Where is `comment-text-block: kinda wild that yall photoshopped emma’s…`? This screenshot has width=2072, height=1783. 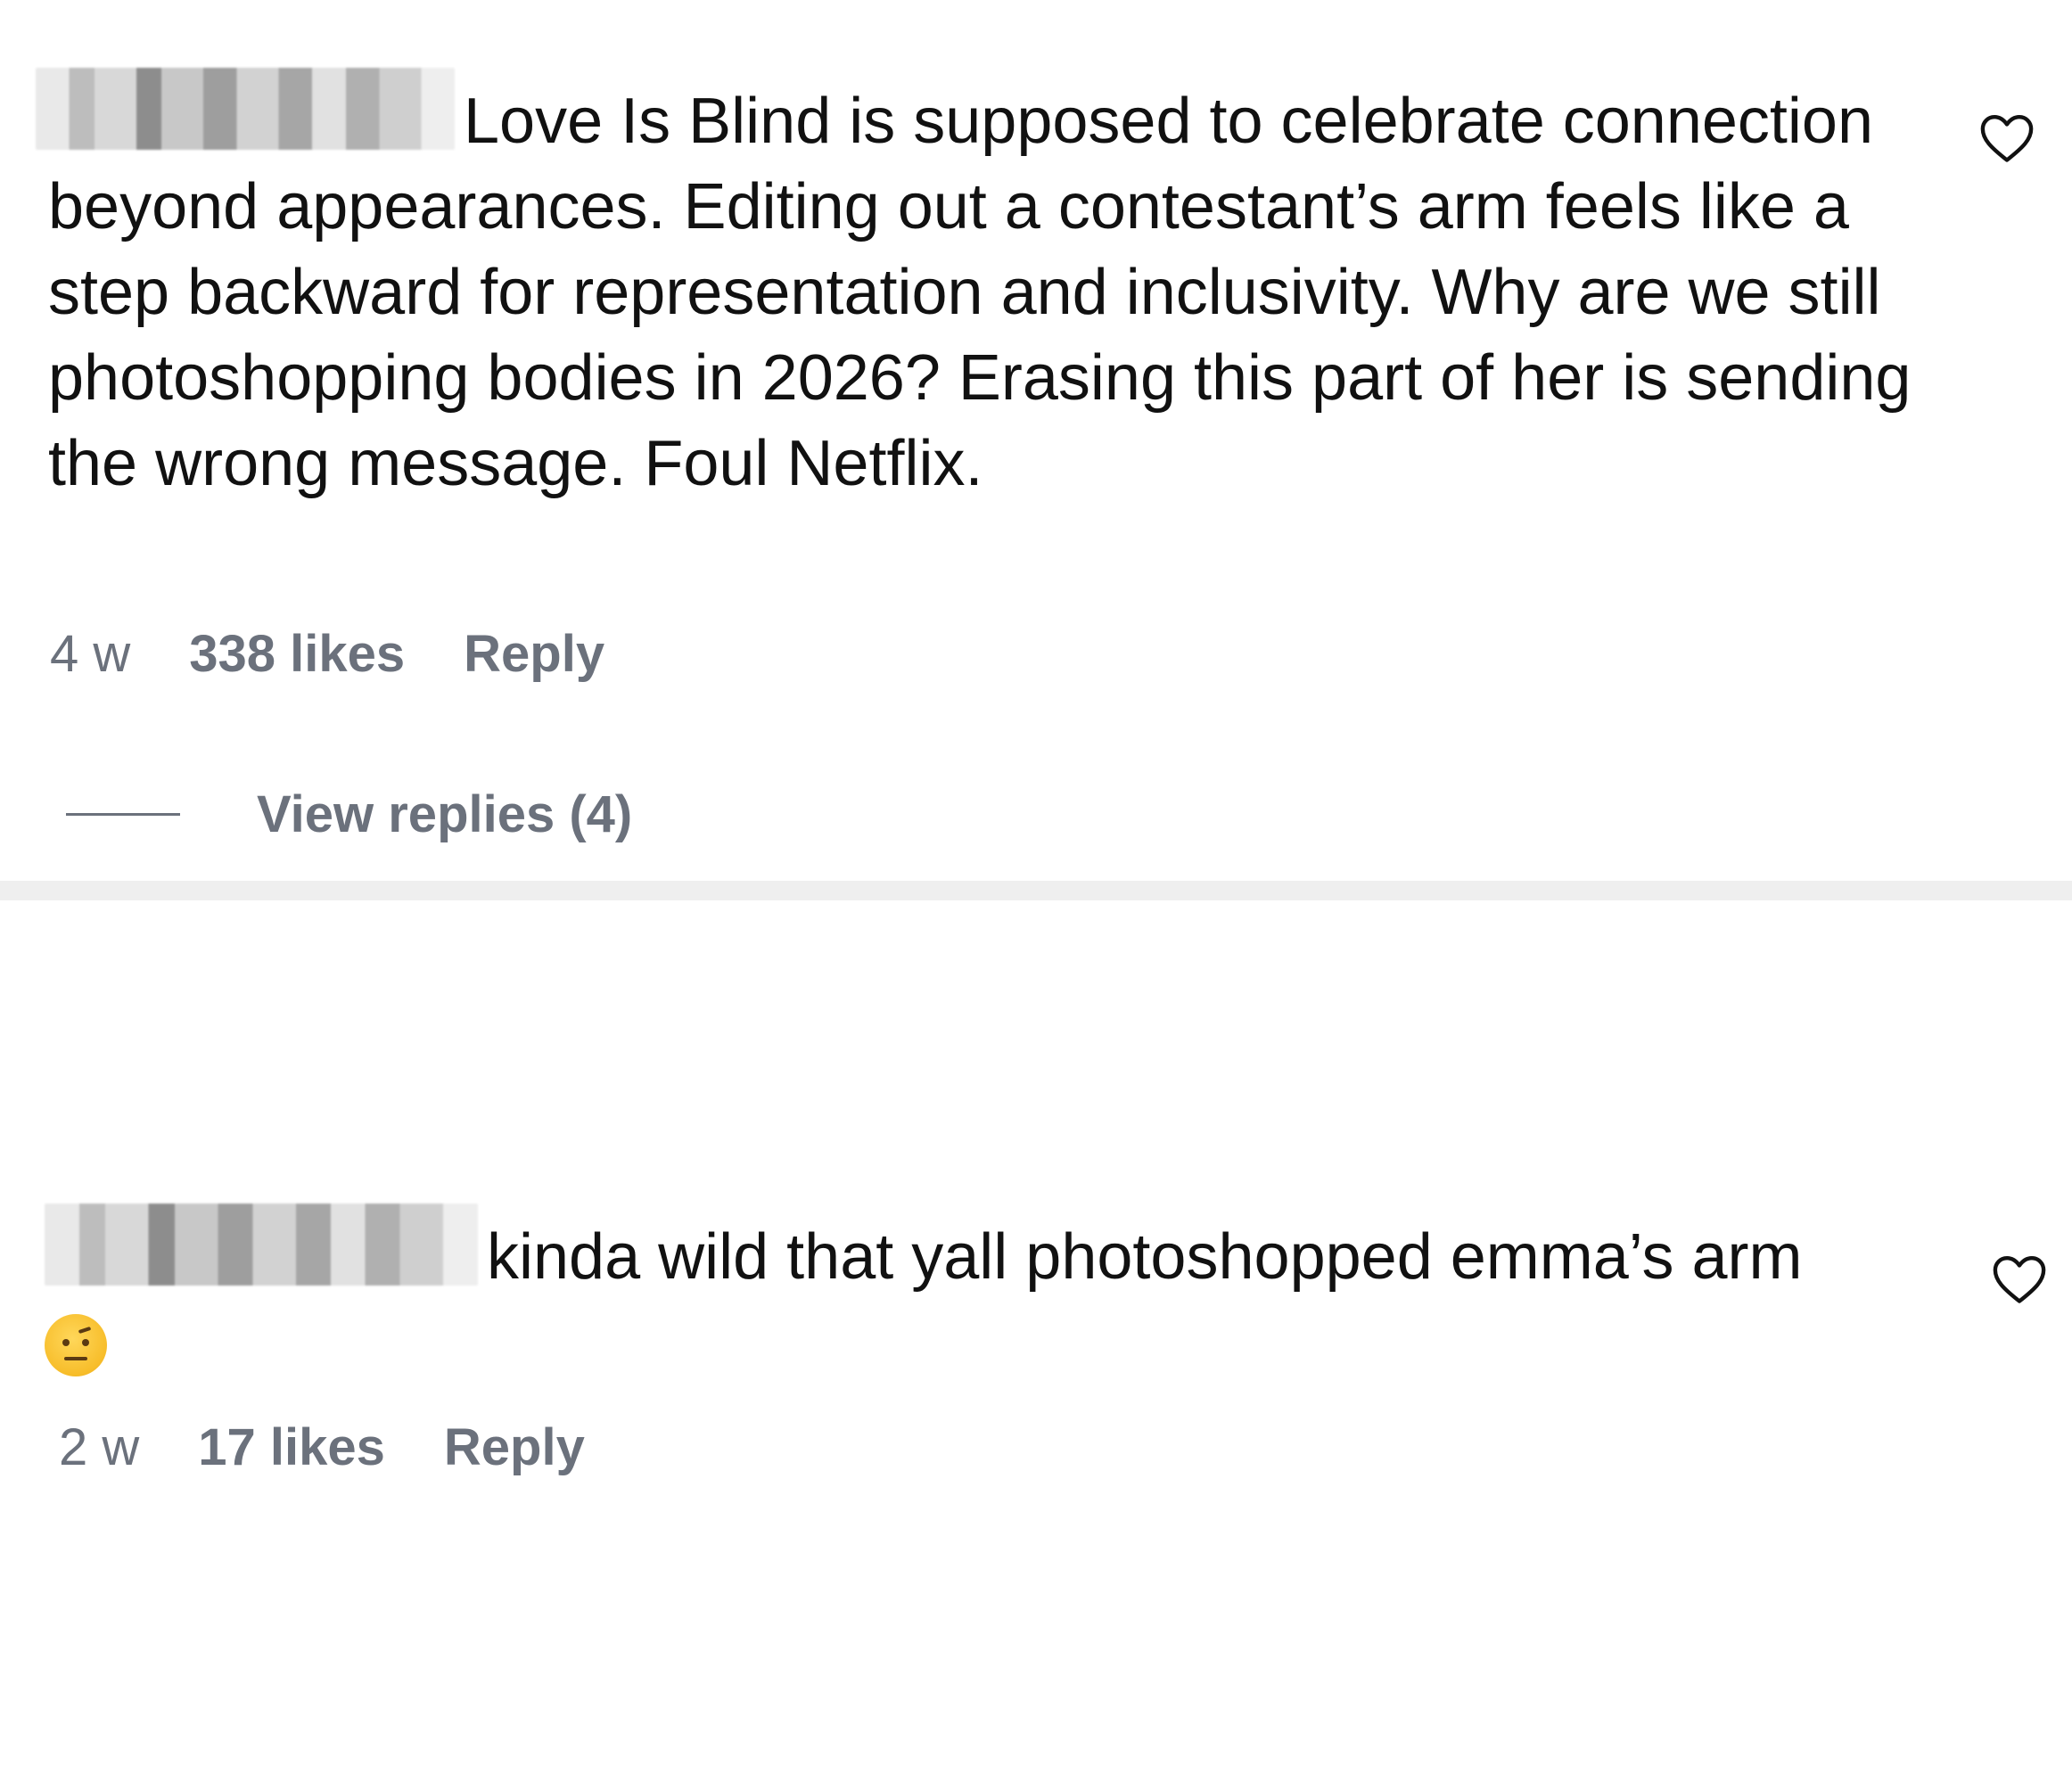 comment-text-block: kinda wild that yall photoshopped emma’s… is located at coordinates (1003, 1294).